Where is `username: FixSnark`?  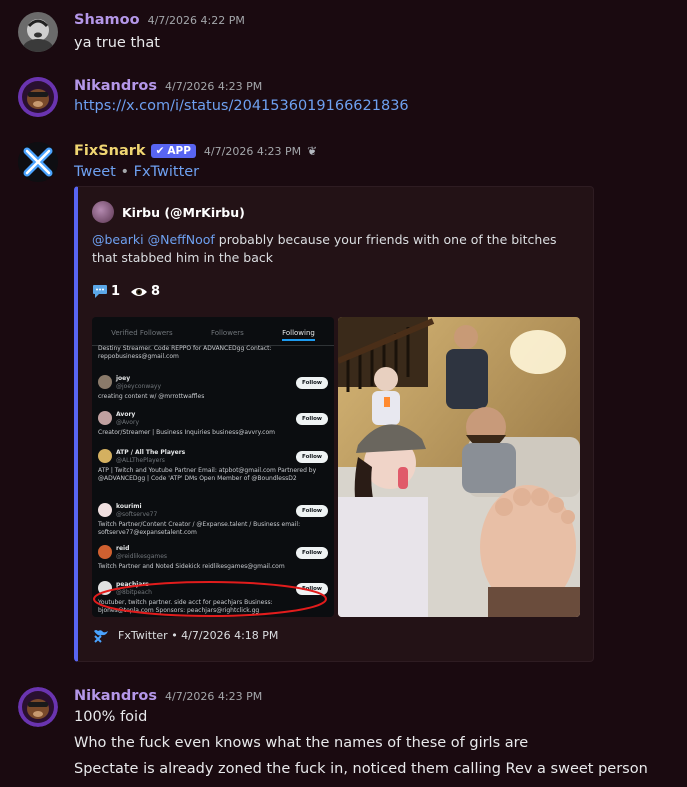
username: FixSnark is located at coordinates (110, 151).